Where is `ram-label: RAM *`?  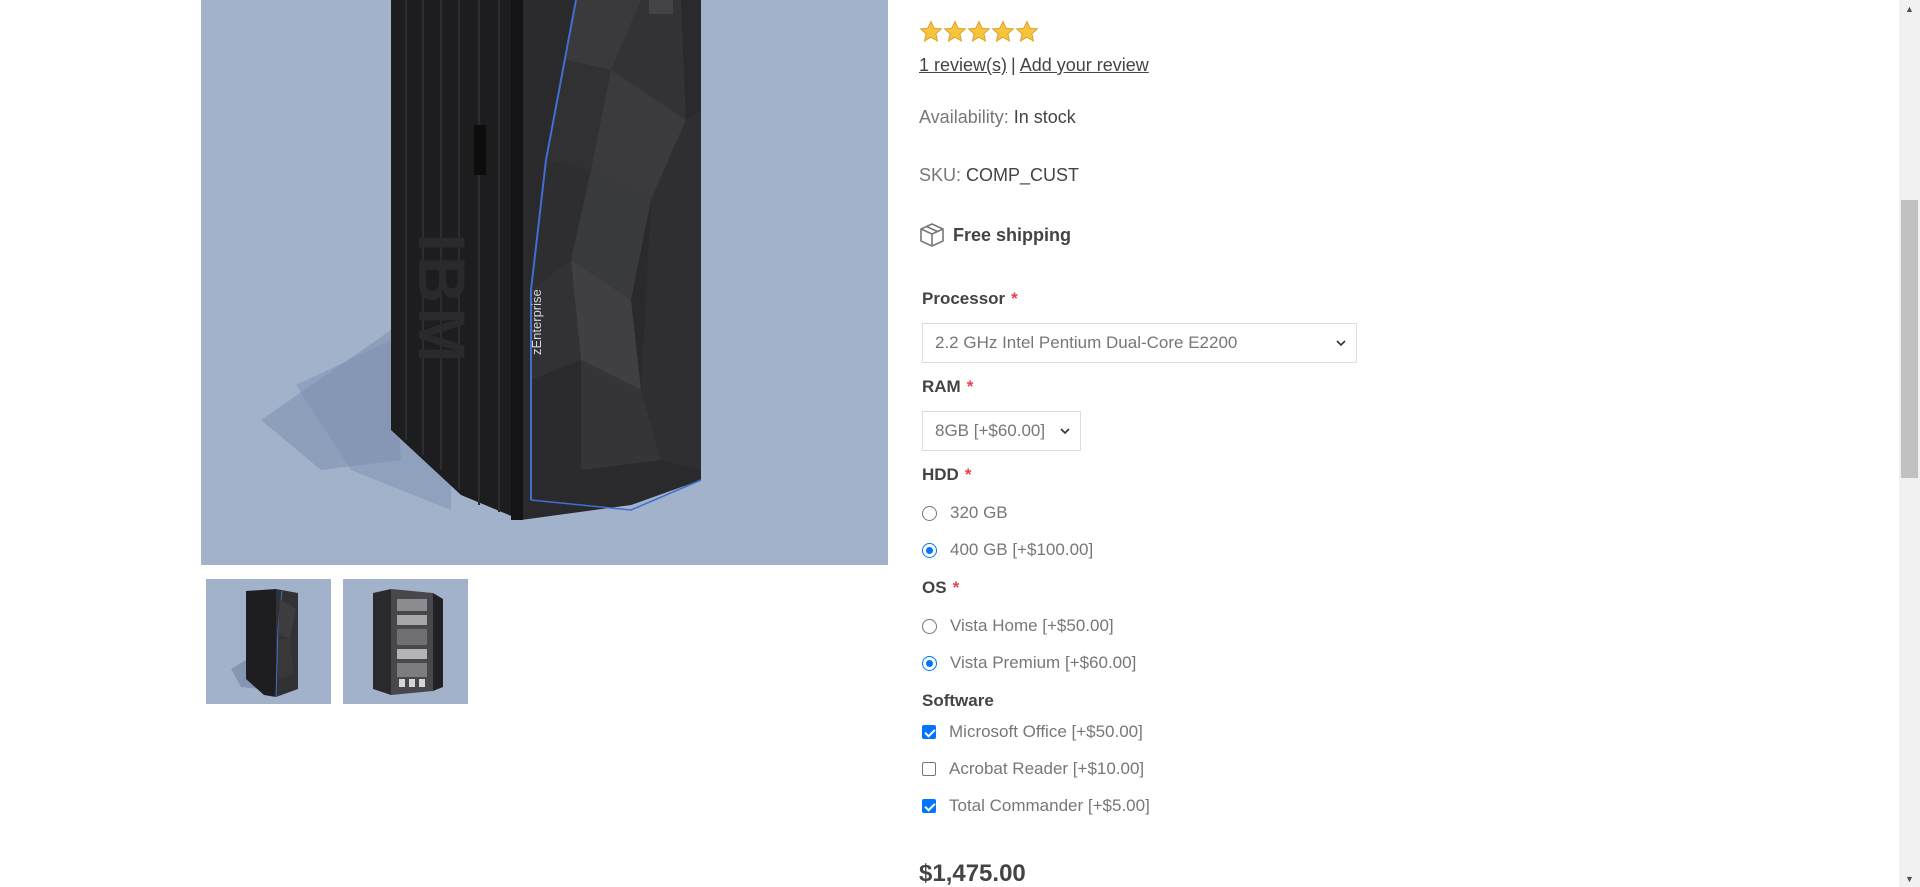
ram-label: RAM * is located at coordinates (947, 387).